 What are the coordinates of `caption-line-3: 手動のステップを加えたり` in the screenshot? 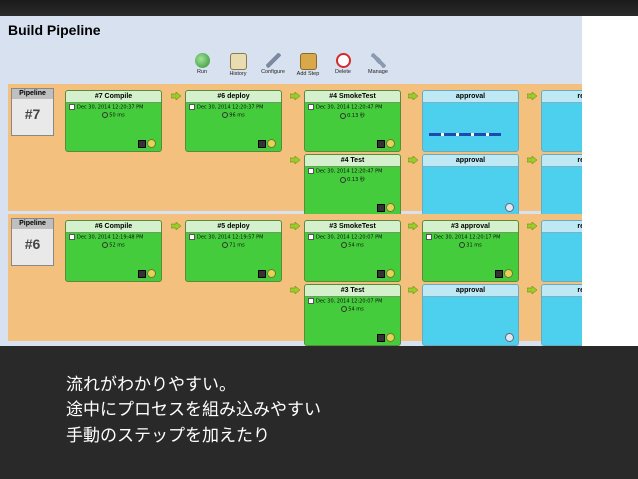 It's located at (168, 436).